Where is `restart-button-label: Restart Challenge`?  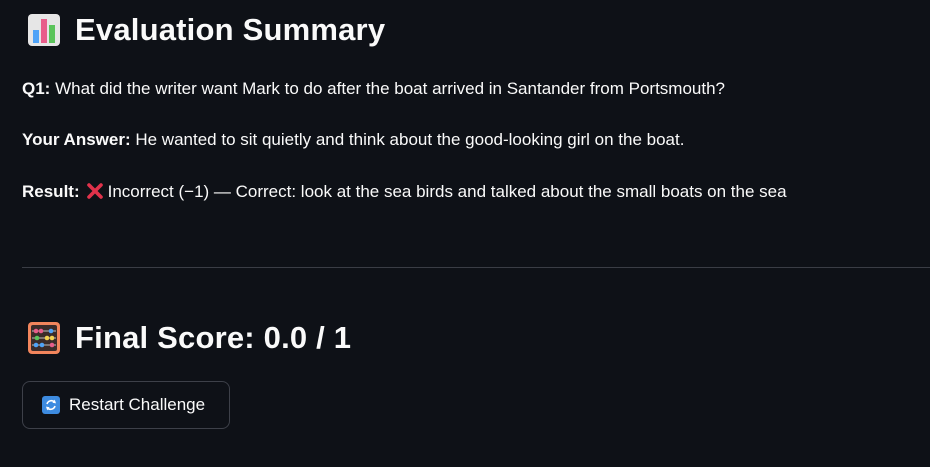
restart-button-label: Restart Challenge is located at coordinates (137, 404).